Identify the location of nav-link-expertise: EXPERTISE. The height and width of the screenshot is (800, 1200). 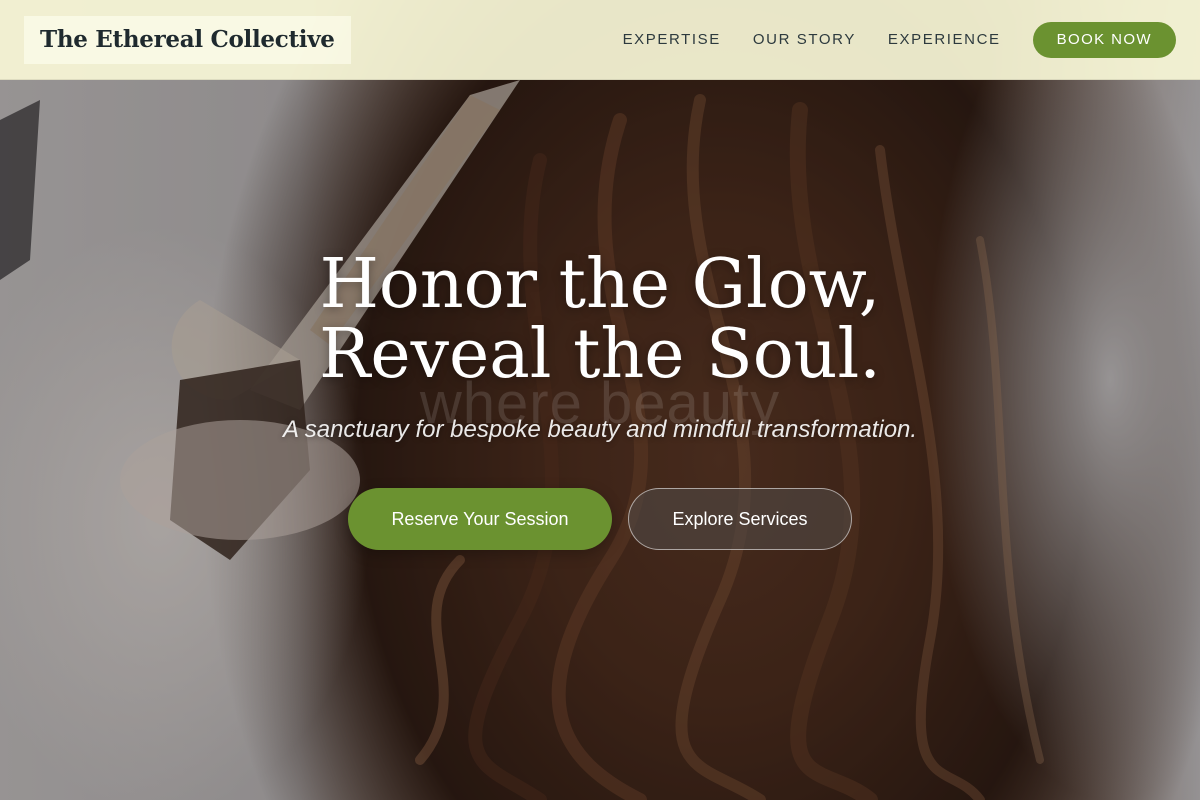
(672, 39).